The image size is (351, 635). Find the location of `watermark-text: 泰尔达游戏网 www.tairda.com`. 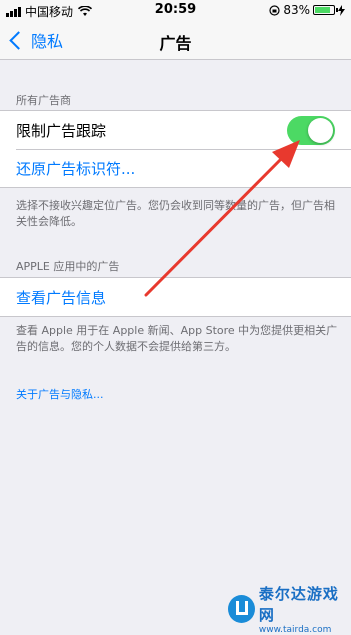

watermark-text: 泰尔达游戏网 www.tairda.com is located at coordinates (305, 609).